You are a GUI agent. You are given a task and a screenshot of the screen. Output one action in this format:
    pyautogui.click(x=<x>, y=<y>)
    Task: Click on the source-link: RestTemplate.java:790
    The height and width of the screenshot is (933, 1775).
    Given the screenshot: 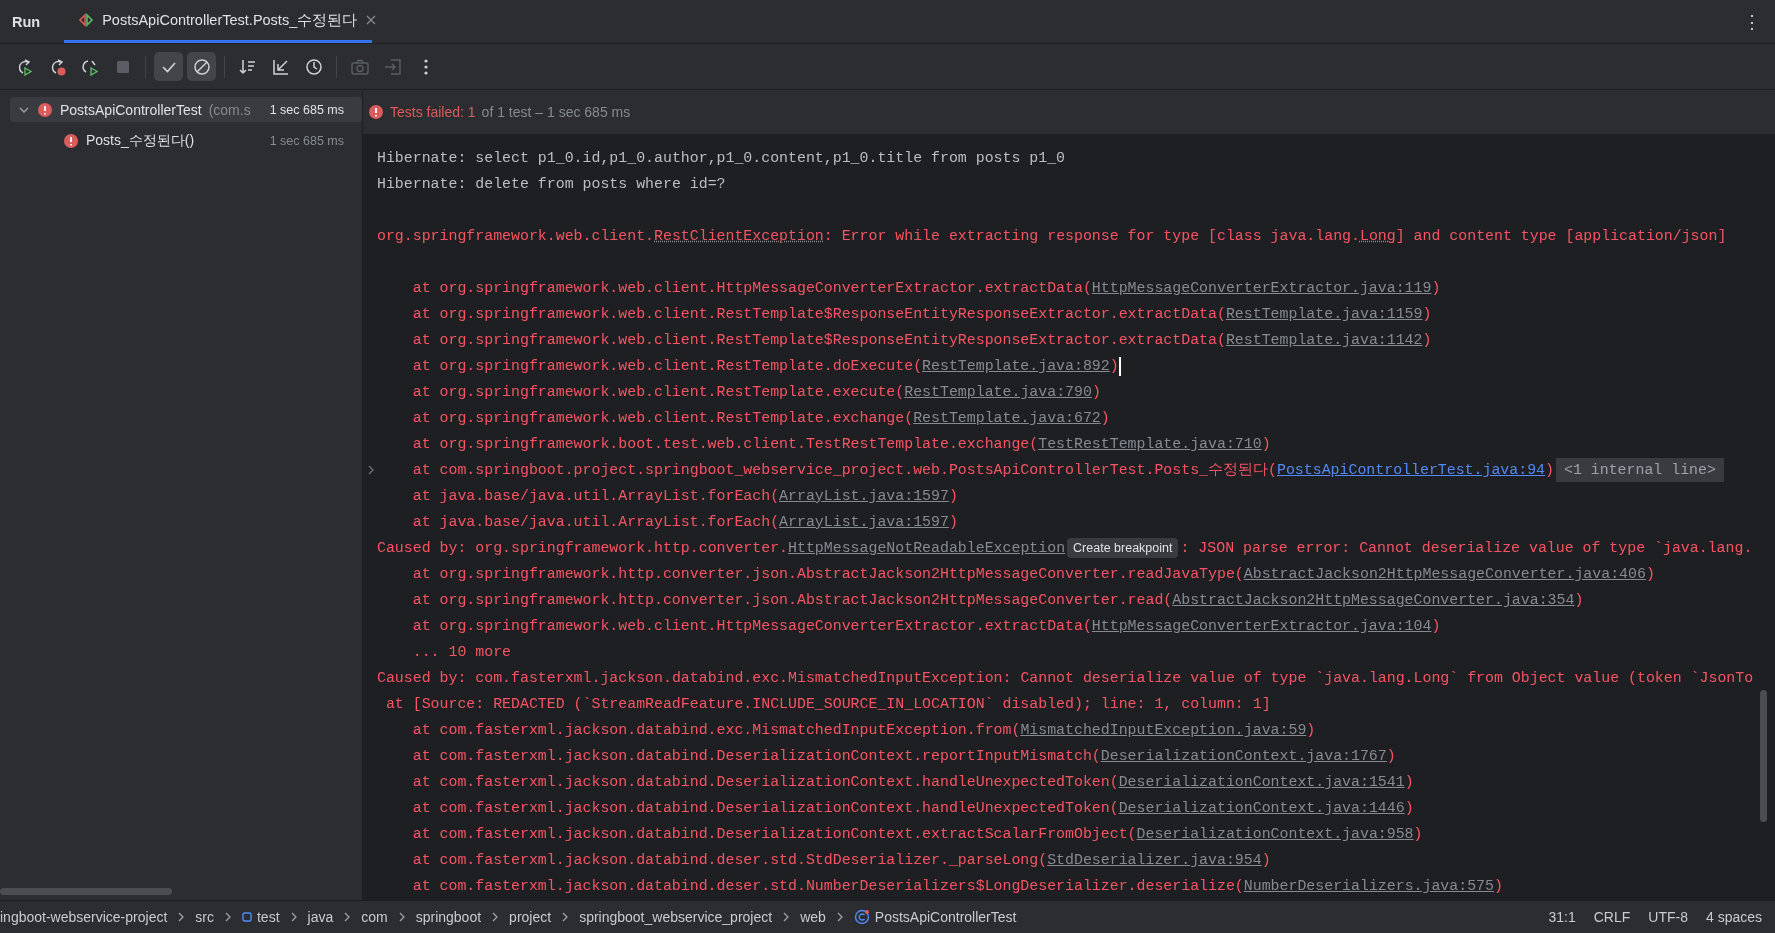 What is the action you would take?
    pyautogui.click(x=998, y=392)
    